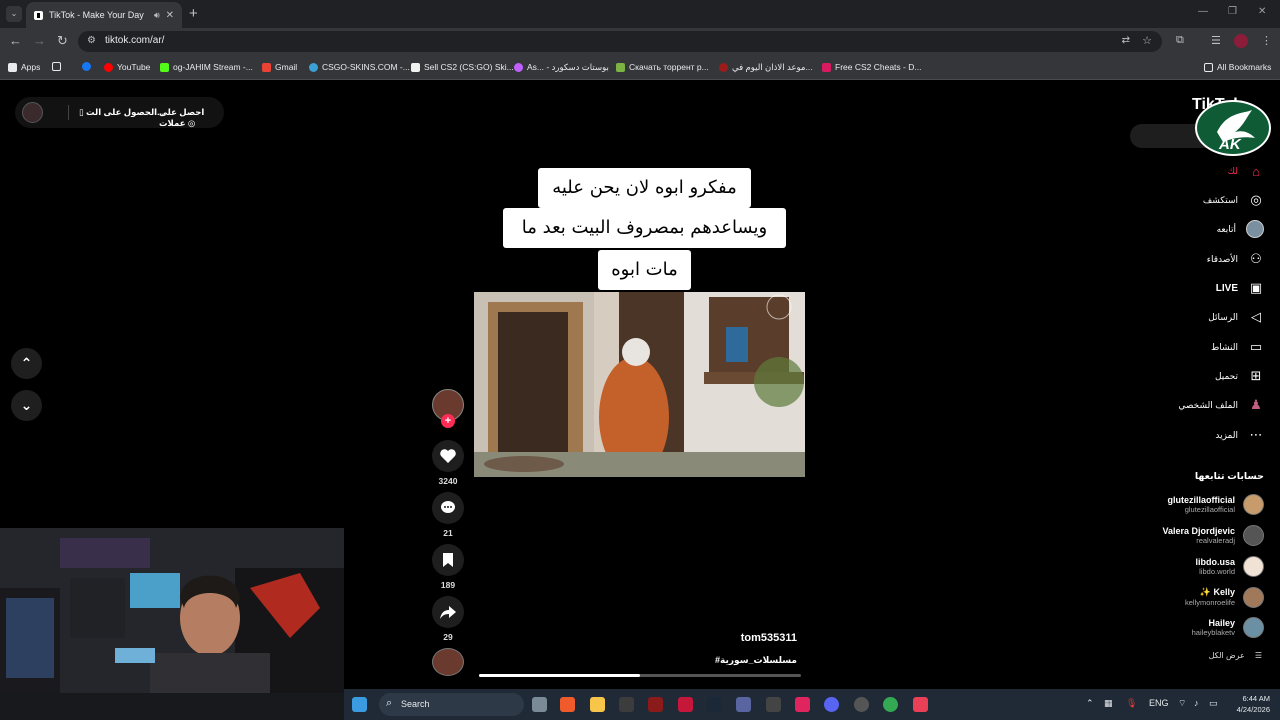 Image resolution: width=1280 pixels, height=720 pixels. I want to click on forward-icon: →, so click(39, 41).